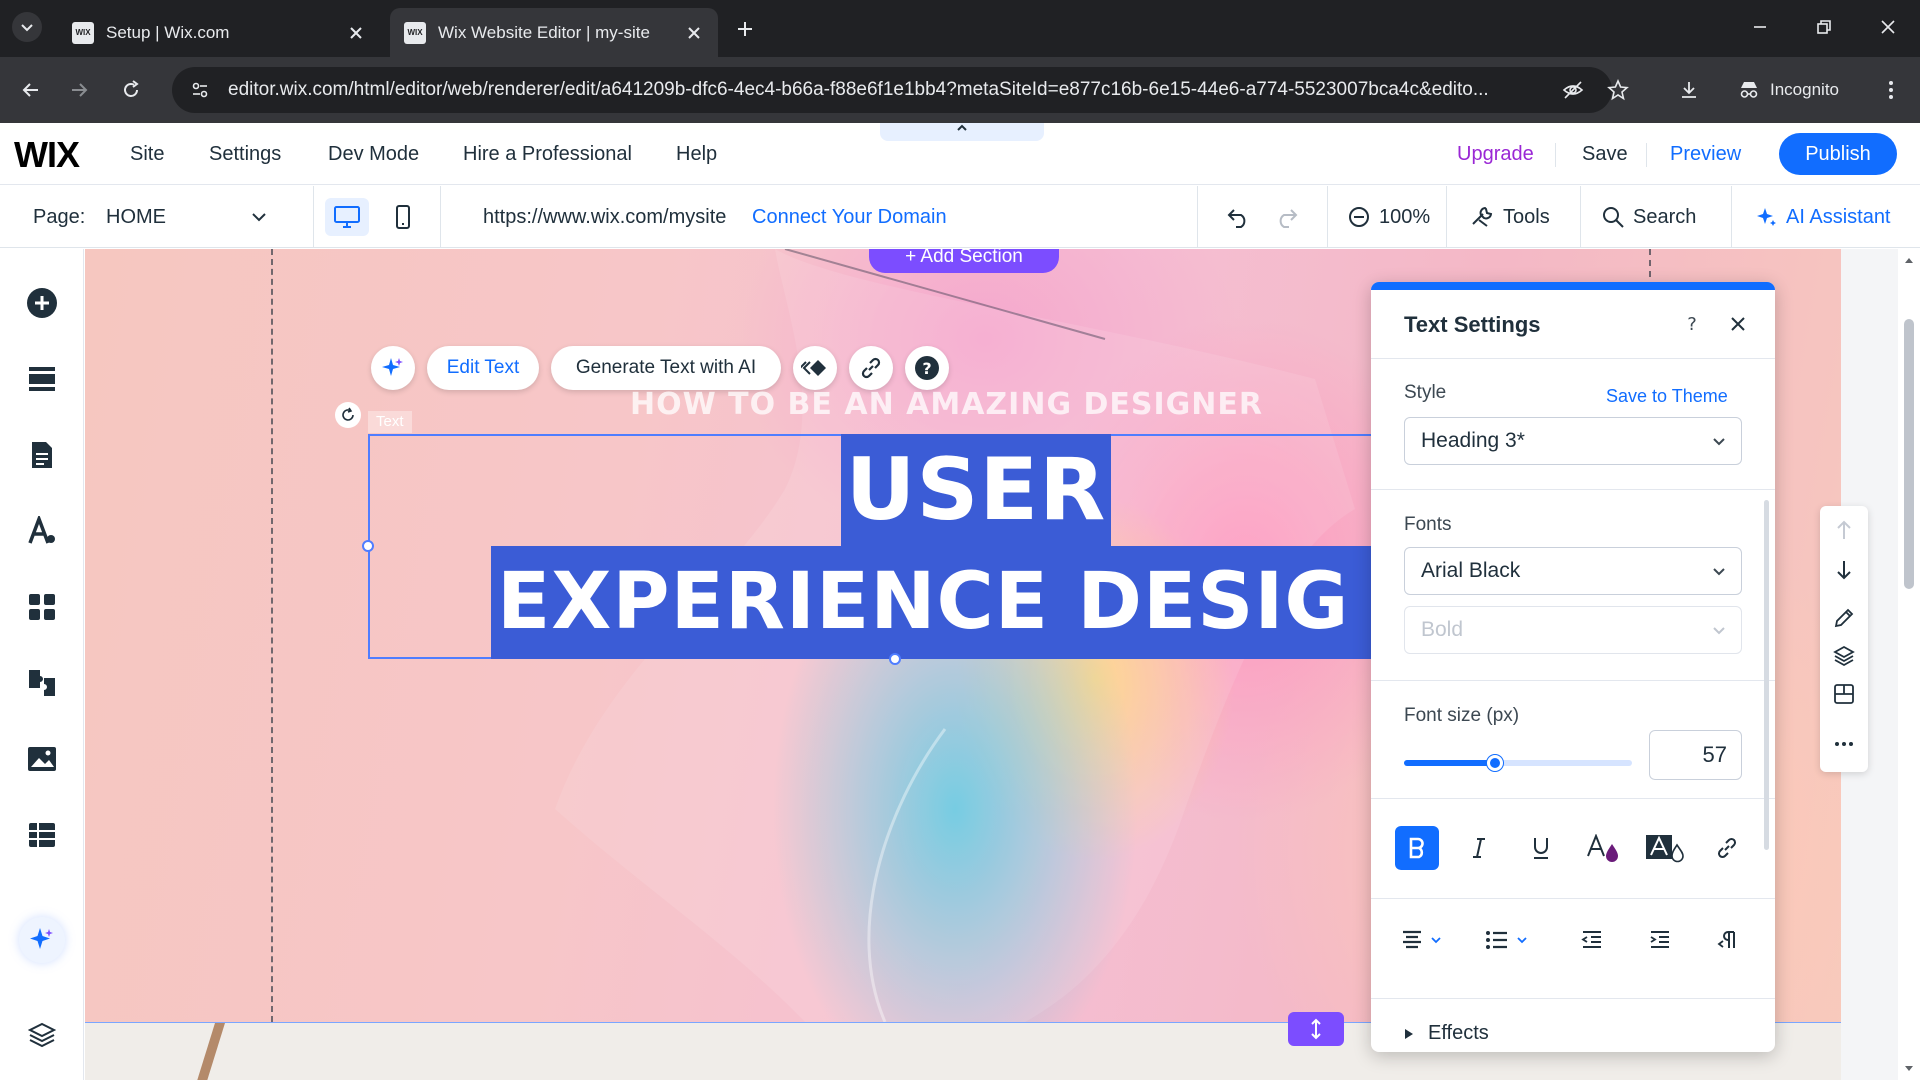  What do you see at coordinates (1728, 940) in the screenshot?
I see `text-direction-button` at bounding box center [1728, 940].